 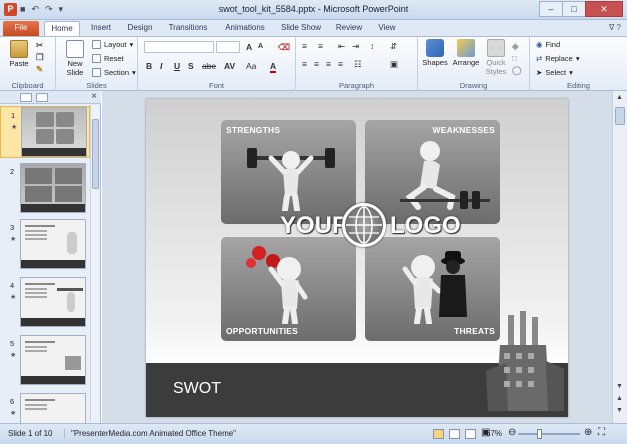 I want to click on slide-title: SWOT, so click(x=197, y=389).